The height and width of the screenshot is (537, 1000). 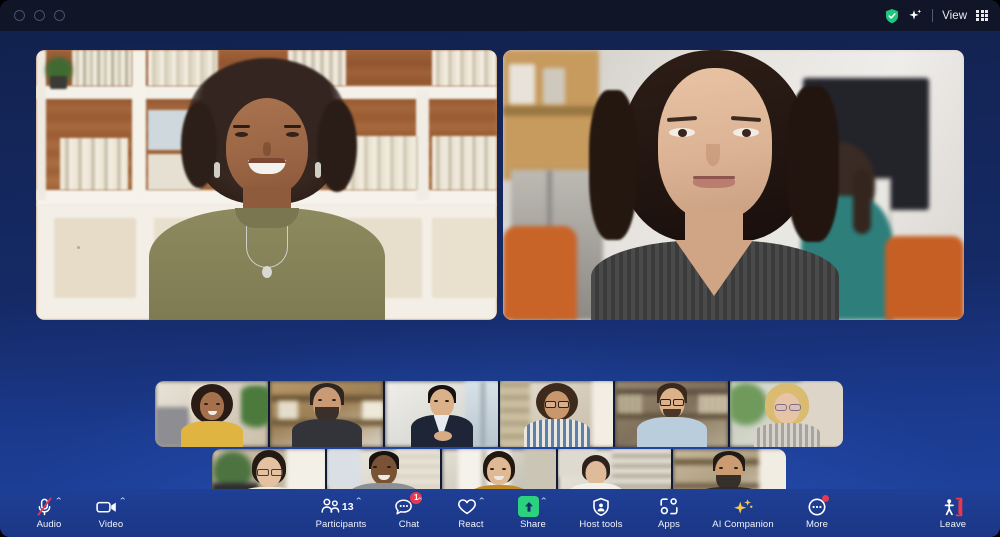 I want to click on apps-icon-row, so click(x=669, y=506).